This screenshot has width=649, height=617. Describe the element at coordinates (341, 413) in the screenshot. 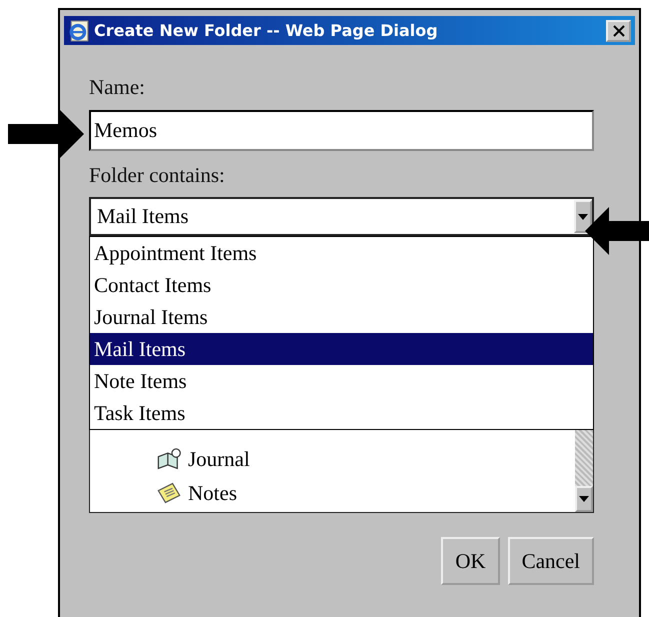

I see `dropdown-option: Task Items` at that location.